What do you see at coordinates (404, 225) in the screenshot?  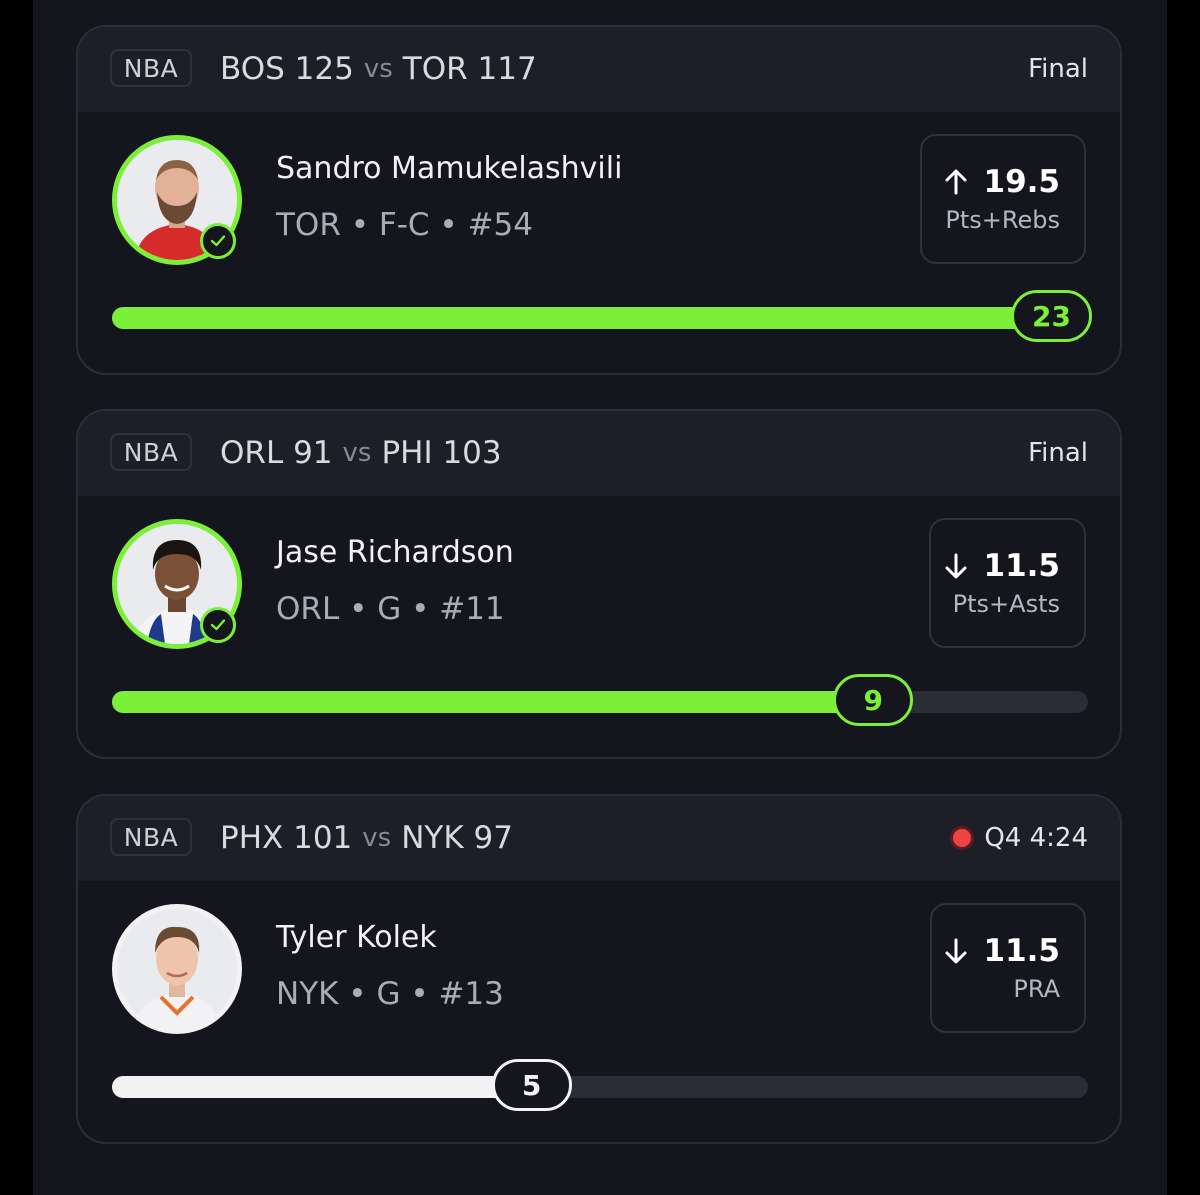 I see `player-meta: TOR • F-C • #54` at bounding box center [404, 225].